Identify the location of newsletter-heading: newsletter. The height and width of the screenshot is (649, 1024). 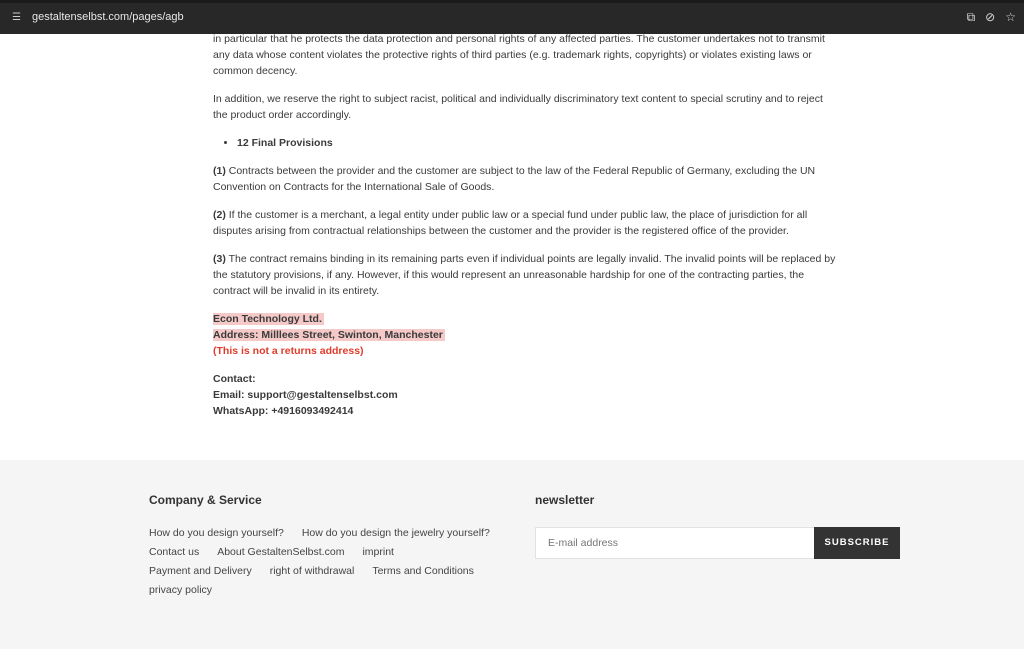
(565, 500).